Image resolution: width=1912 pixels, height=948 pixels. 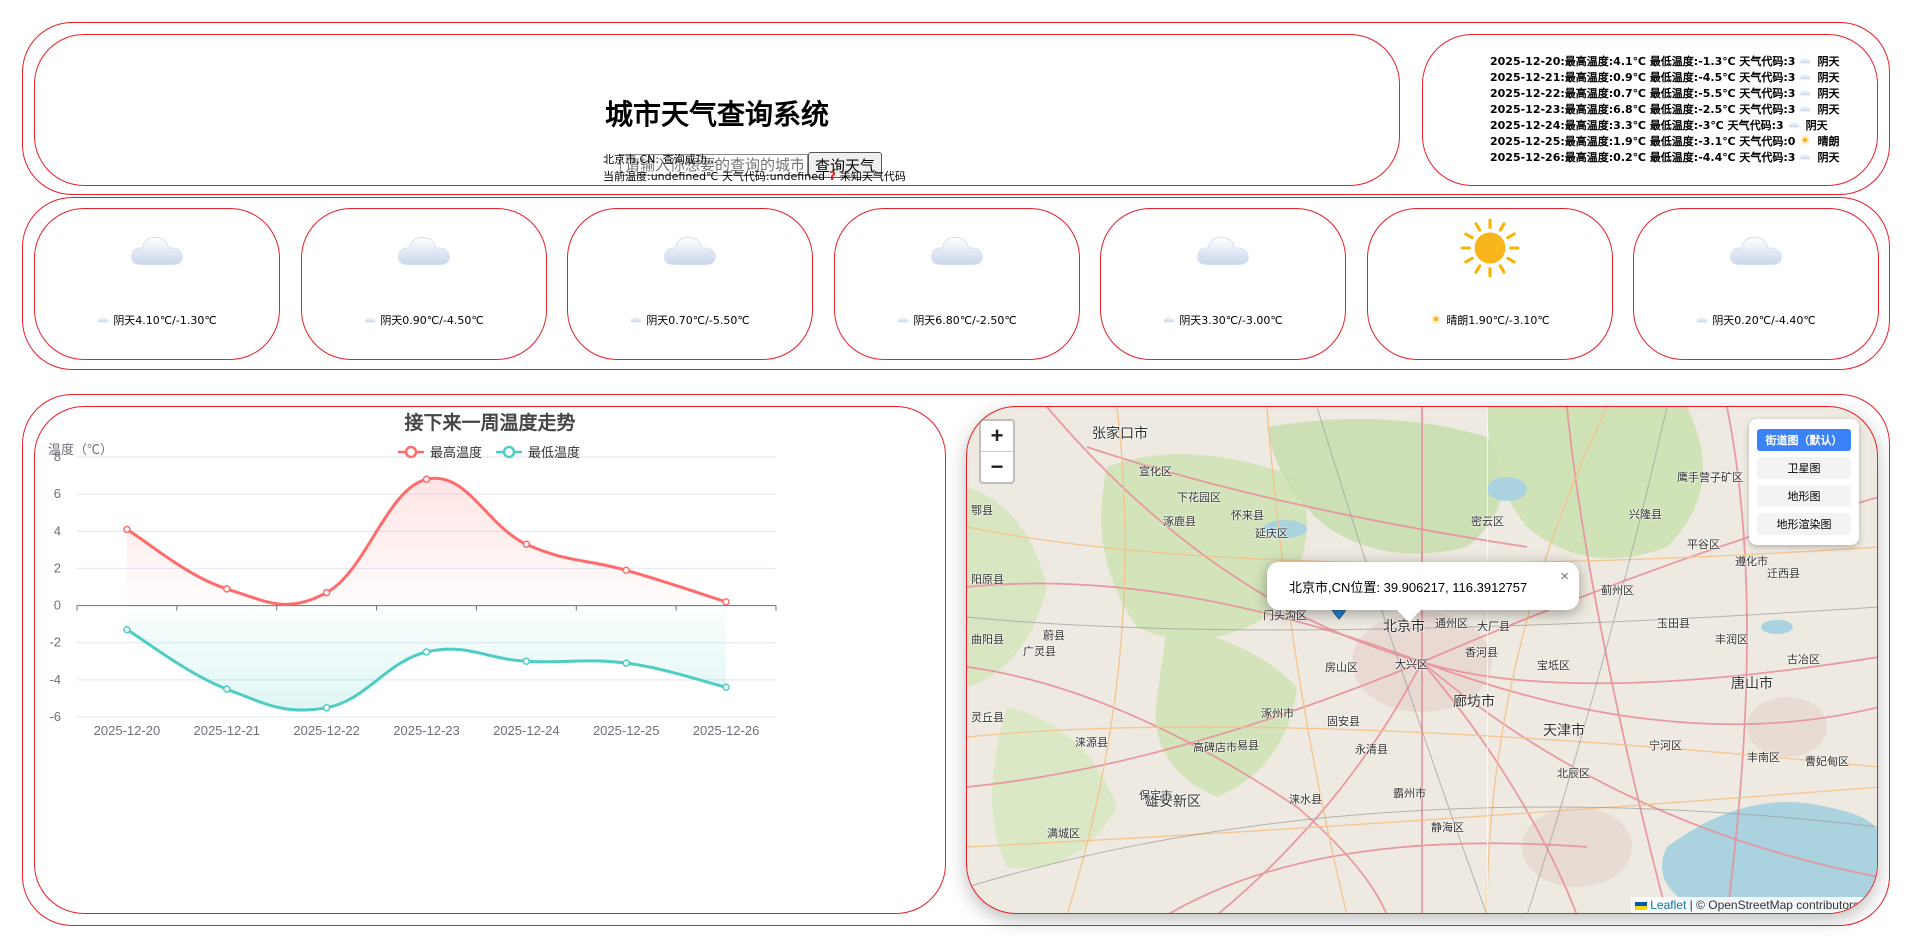 I want to click on map-place-label: 大厂县, so click(x=1493, y=626).